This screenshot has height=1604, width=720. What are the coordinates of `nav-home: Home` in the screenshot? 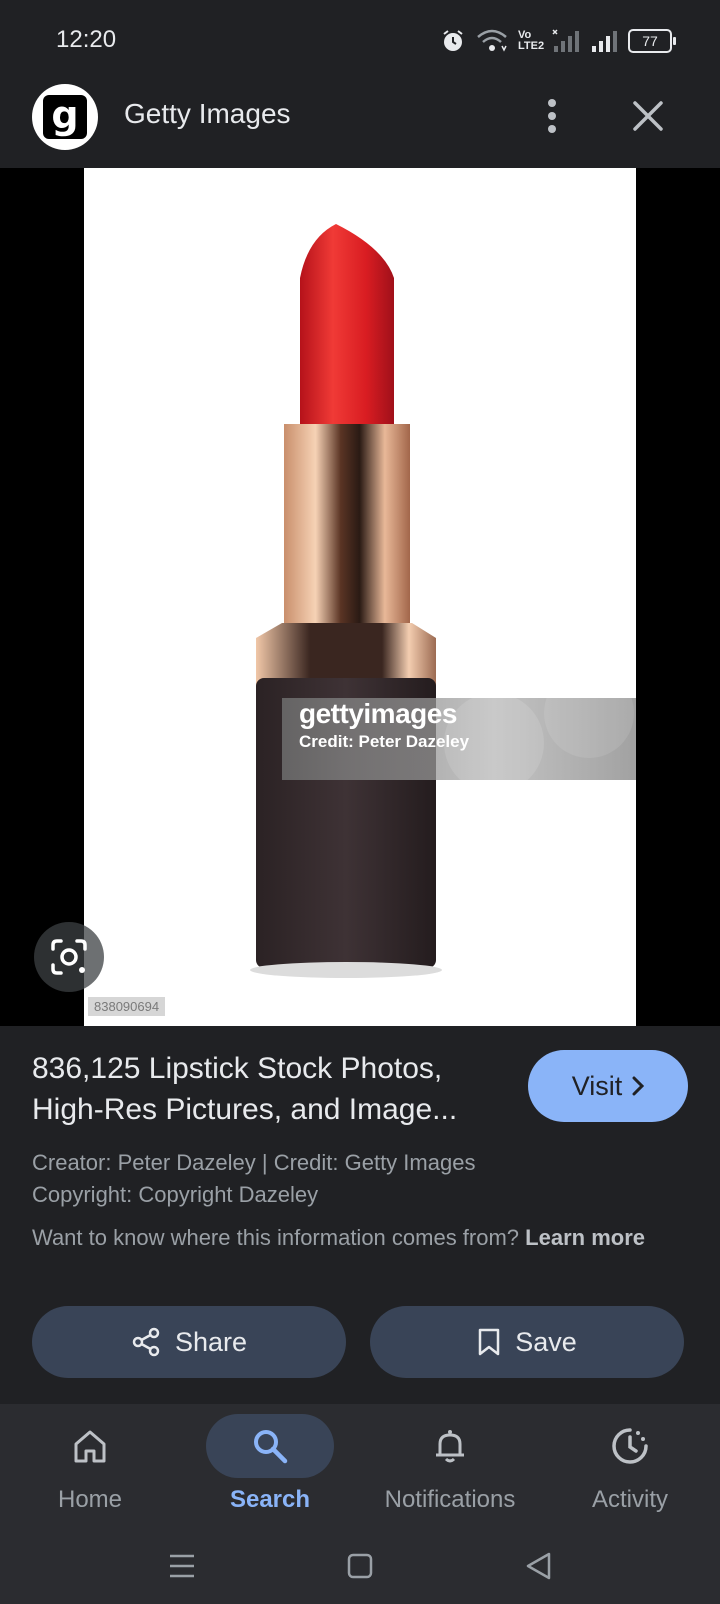 It's located at (90, 1466).